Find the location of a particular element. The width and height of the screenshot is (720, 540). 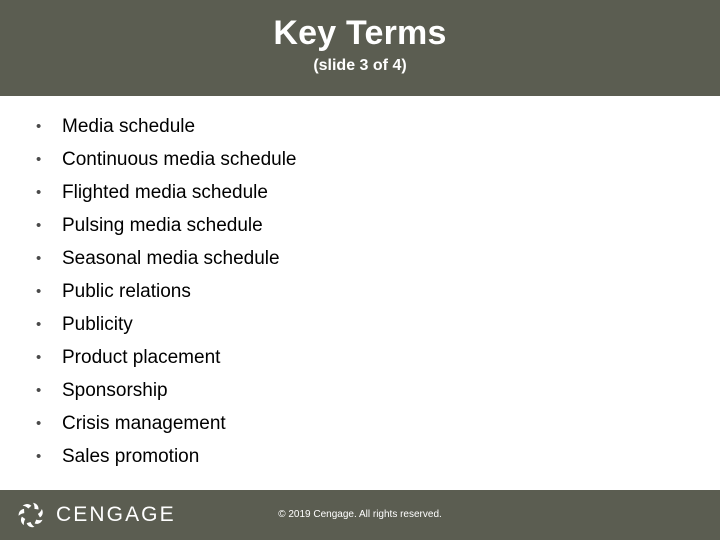

list-item-label: Sponsorship is located at coordinates (115, 390).